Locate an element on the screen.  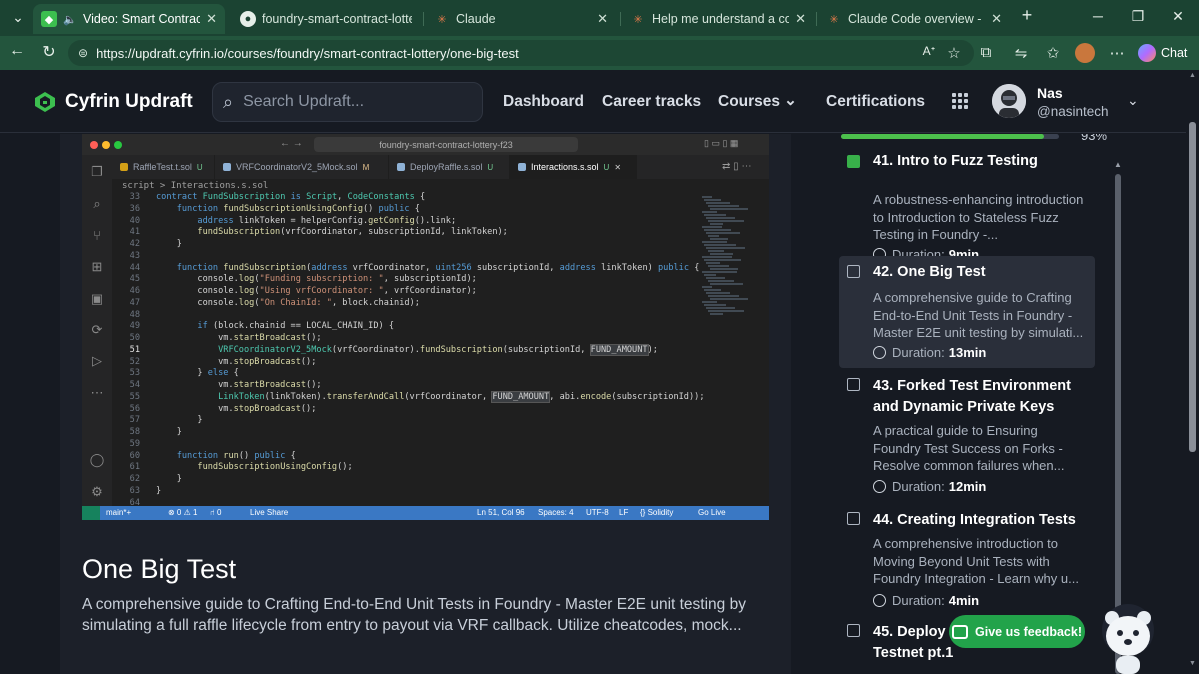
speaker-icon: 🔈 is located at coordinates (70, 19).